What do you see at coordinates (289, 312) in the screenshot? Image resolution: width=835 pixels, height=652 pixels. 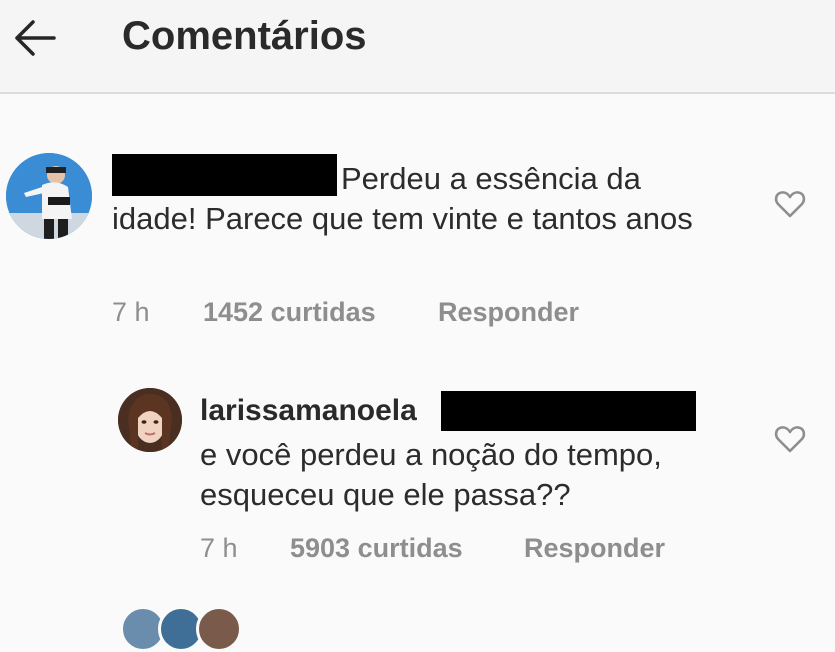 I see `likes-count-link: 1452 curtidas` at bounding box center [289, 312].